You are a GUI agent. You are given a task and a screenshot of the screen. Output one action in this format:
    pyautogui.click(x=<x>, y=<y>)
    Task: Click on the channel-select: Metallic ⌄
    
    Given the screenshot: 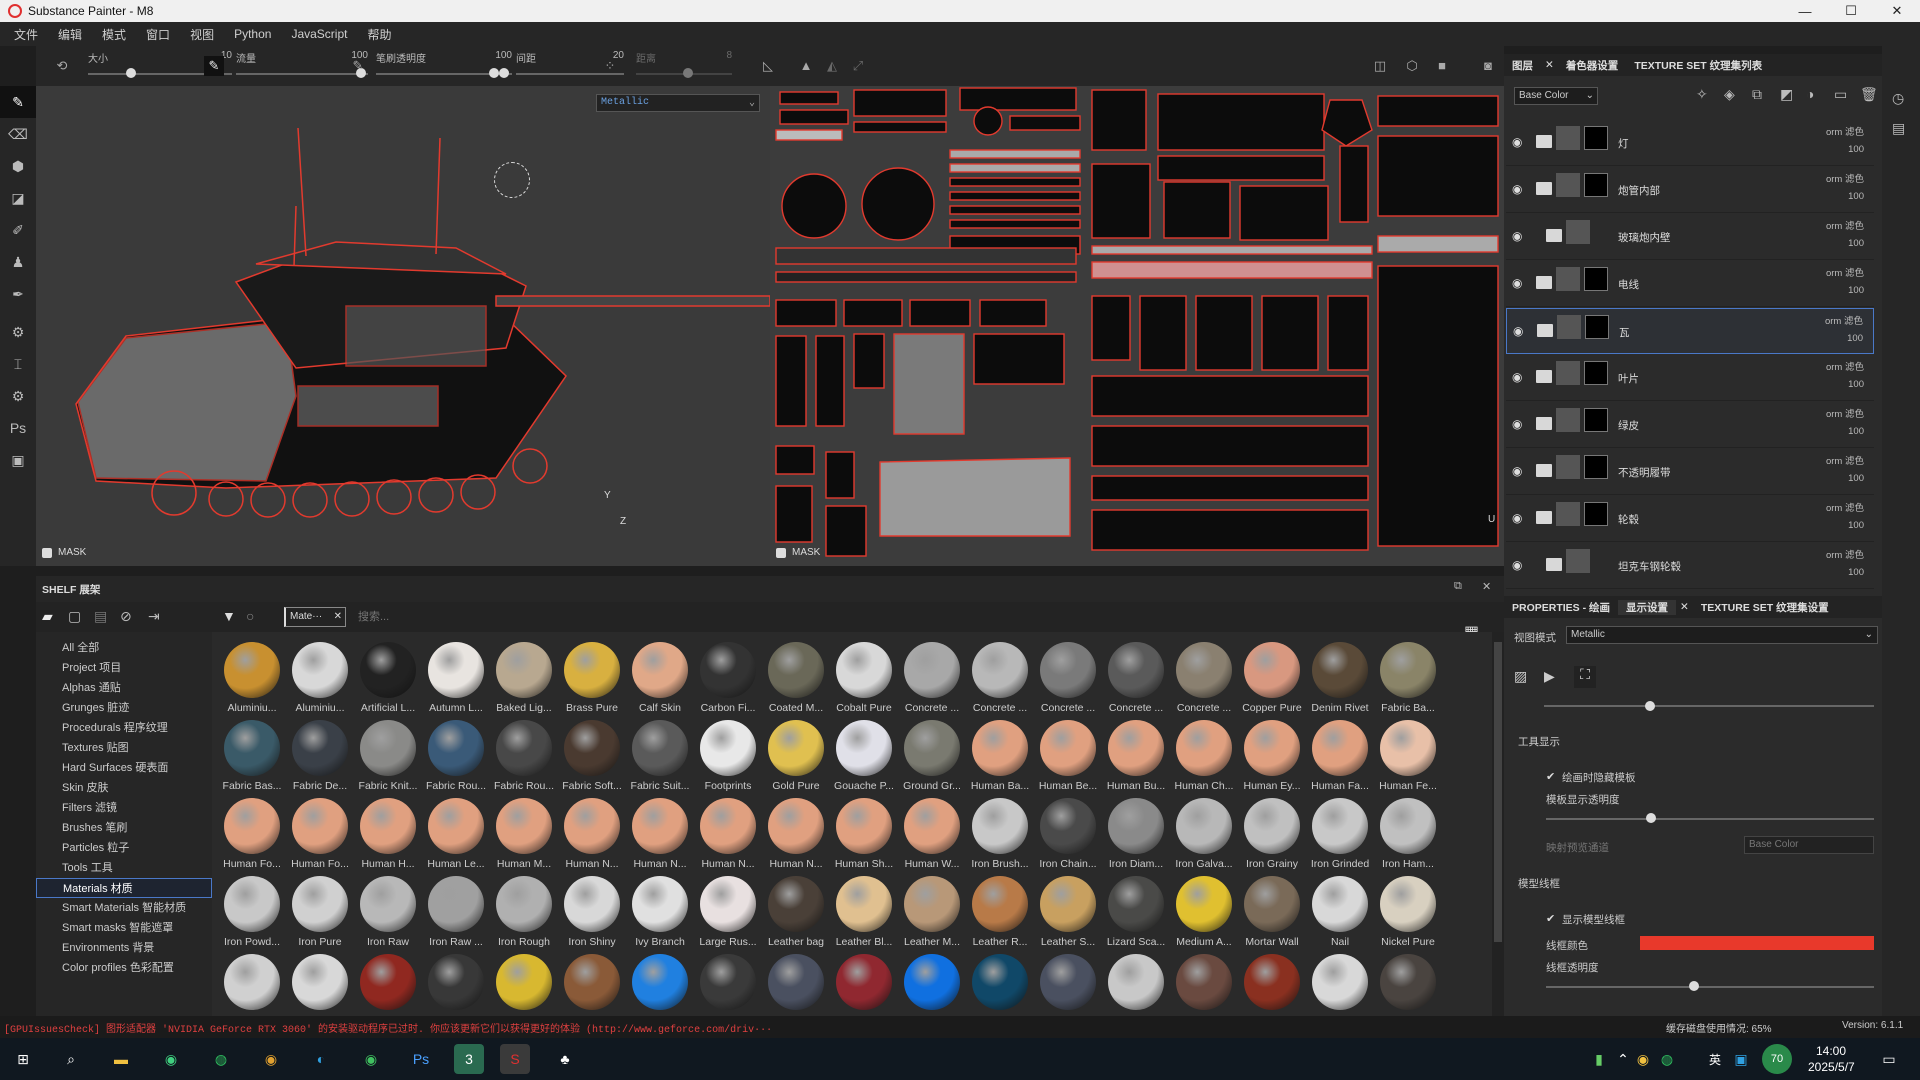 What is the action you would take?
    pyautogui.click(x=678, y=103)
    